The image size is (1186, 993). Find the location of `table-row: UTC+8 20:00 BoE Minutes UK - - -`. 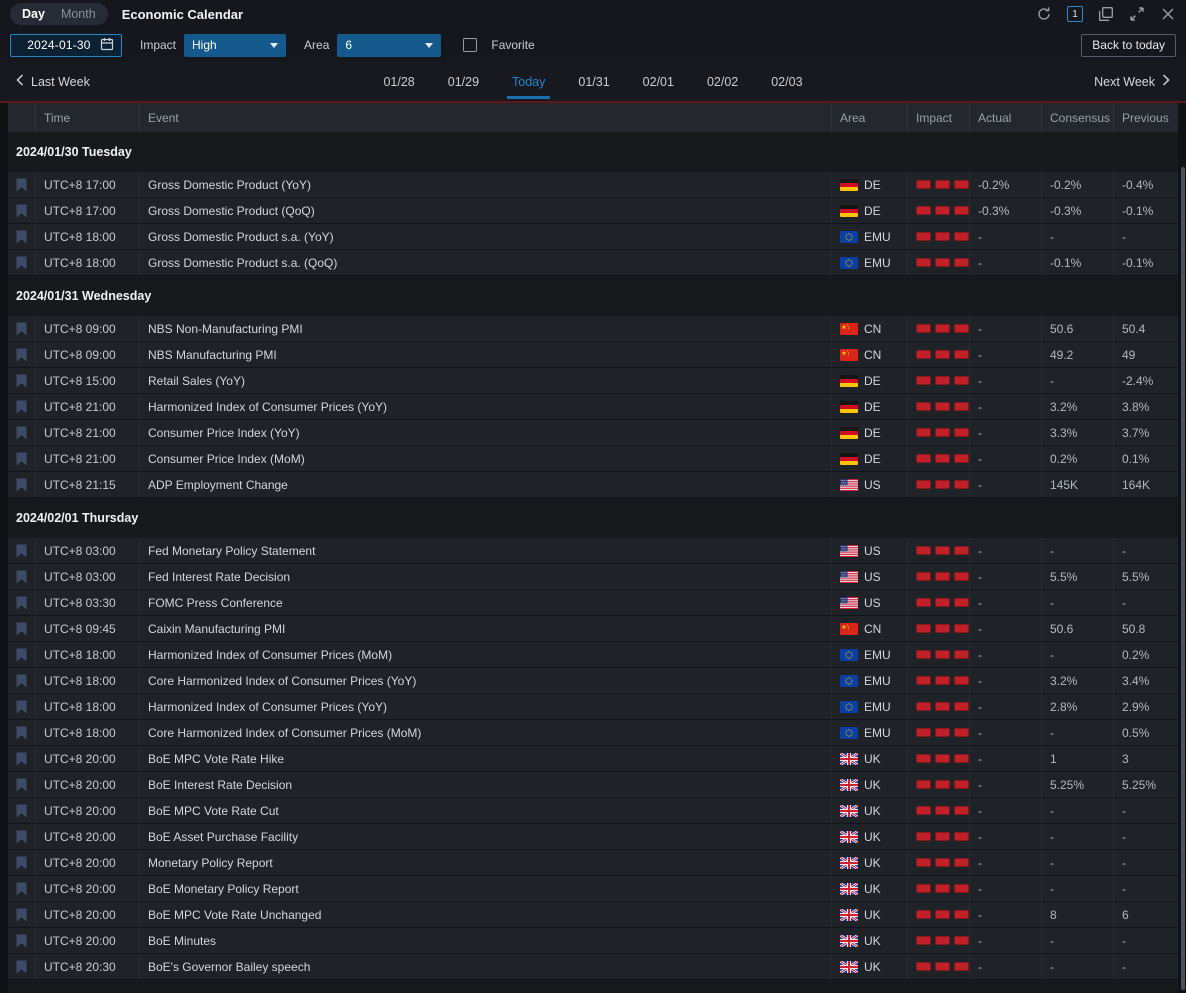

table-row: UTC+8 20:00 BoE Minutes UK - - - is located at coordinates (593, 941).